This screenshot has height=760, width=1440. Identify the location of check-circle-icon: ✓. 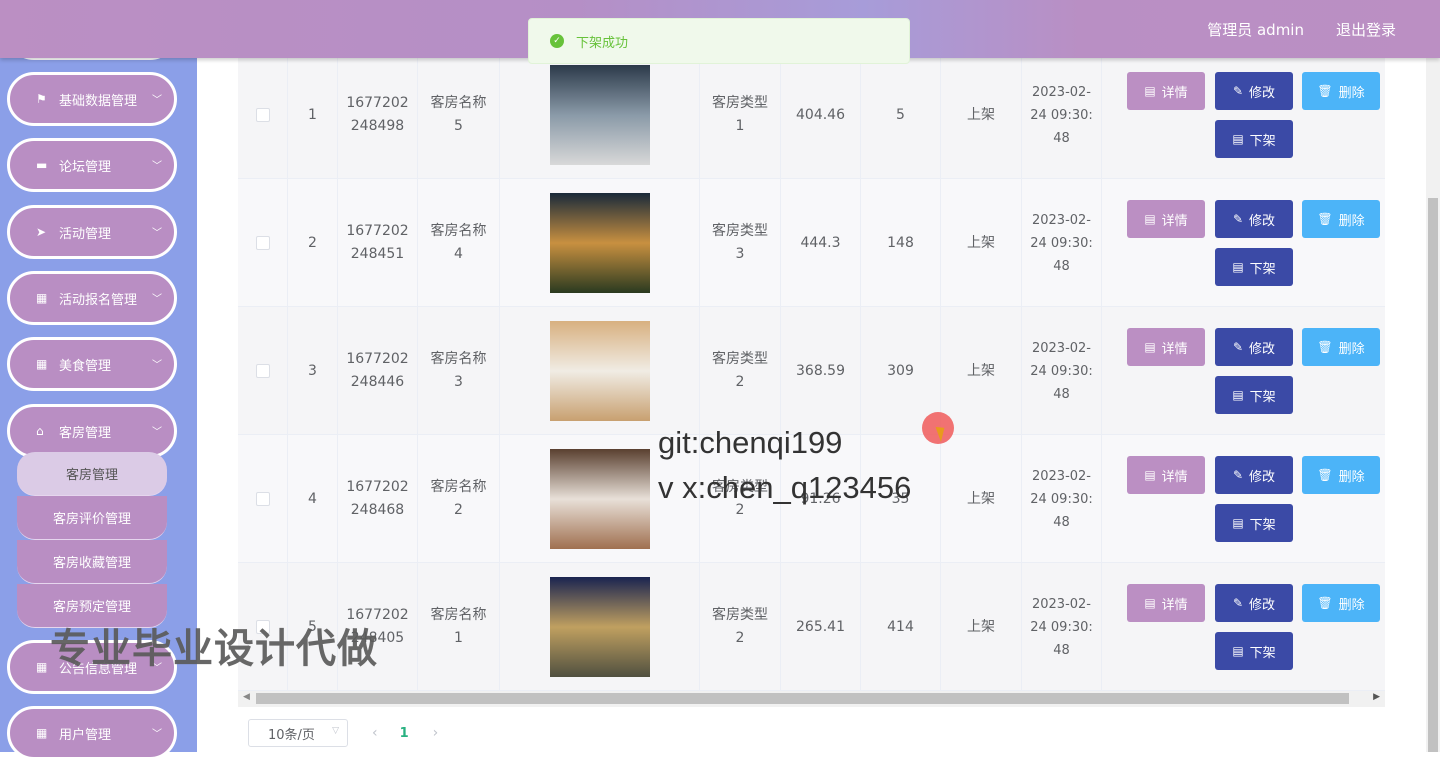
(557, 41).